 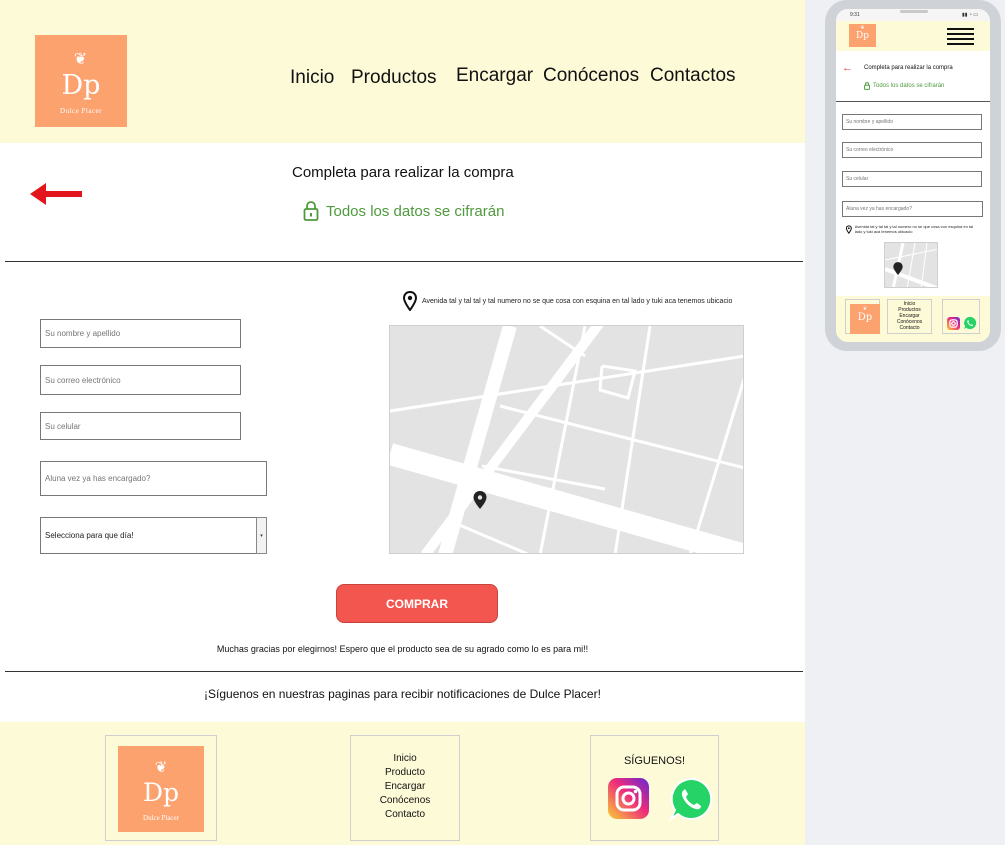 What do you see at coordinates (912, 179) in the screenshot?
I see `mobile-phone-input` at bounding box center [912, 179].